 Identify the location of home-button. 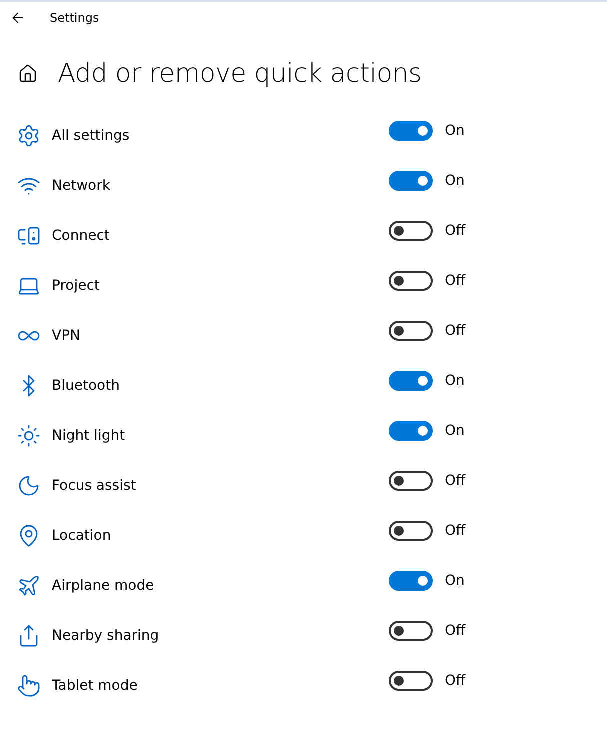
(28, 74).